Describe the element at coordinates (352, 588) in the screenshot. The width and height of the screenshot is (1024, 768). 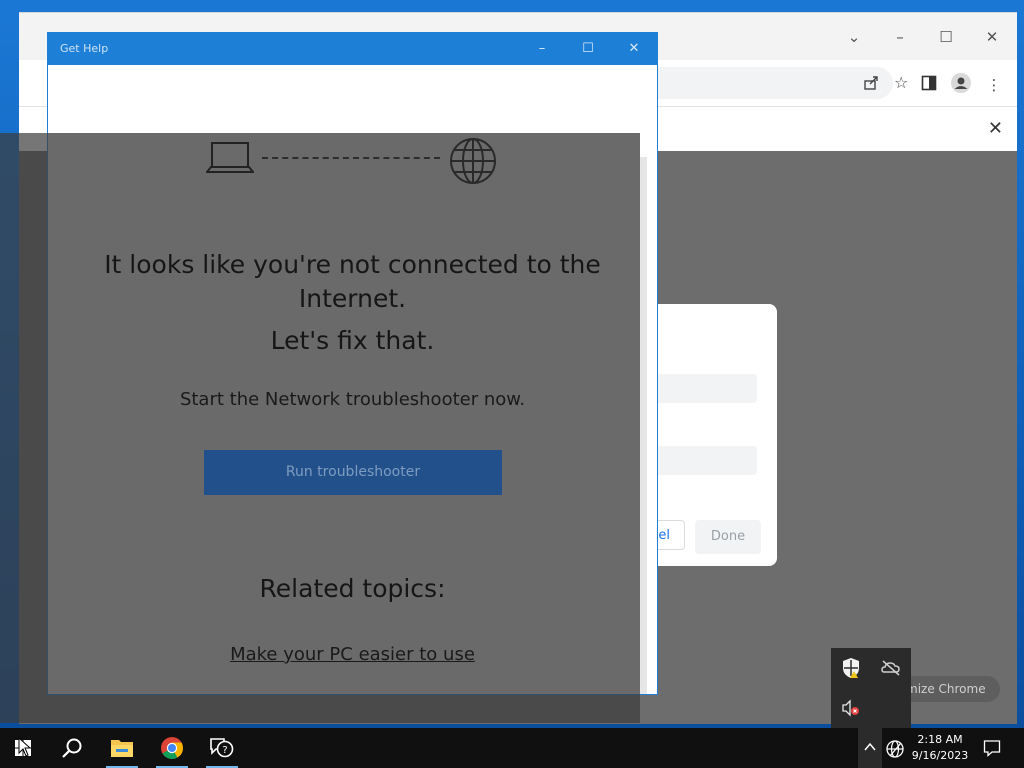
I see `related-topics-heading: Related topics:` at that location.